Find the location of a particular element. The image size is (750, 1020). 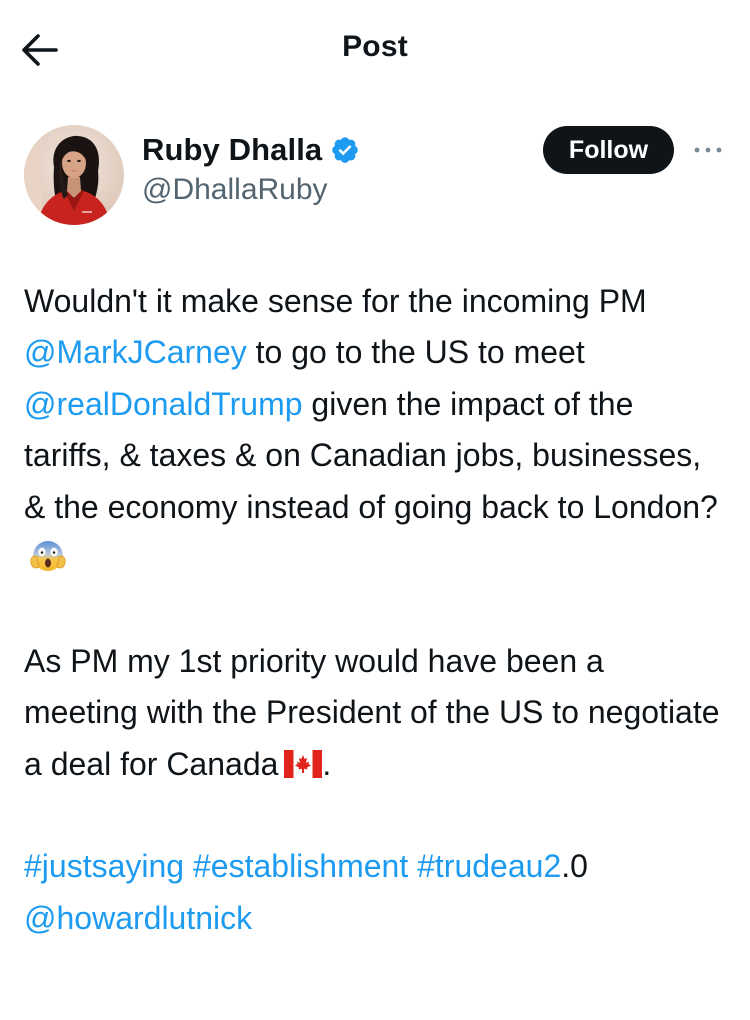

face-screaming-in-fear-emoji is located at coordinates (48, 556).